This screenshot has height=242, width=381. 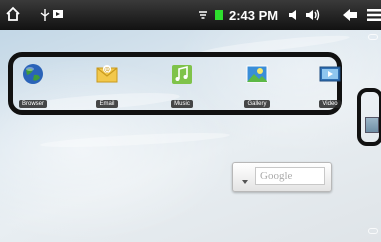 What do you see at coordinates (107, 104) in the screenshot?
I see `app-label: Email` at bounding box center [107, 104].